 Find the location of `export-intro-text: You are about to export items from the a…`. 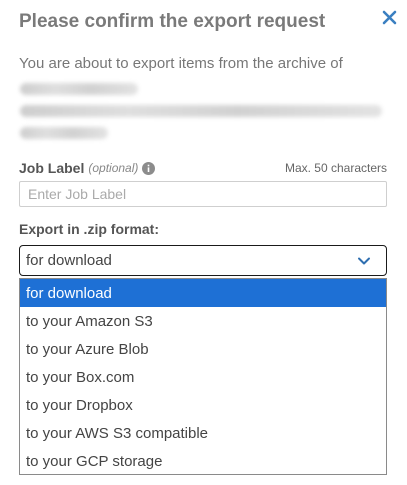

export-intro-text: You are about to export items from the a… is located at coordinates (181, 63).